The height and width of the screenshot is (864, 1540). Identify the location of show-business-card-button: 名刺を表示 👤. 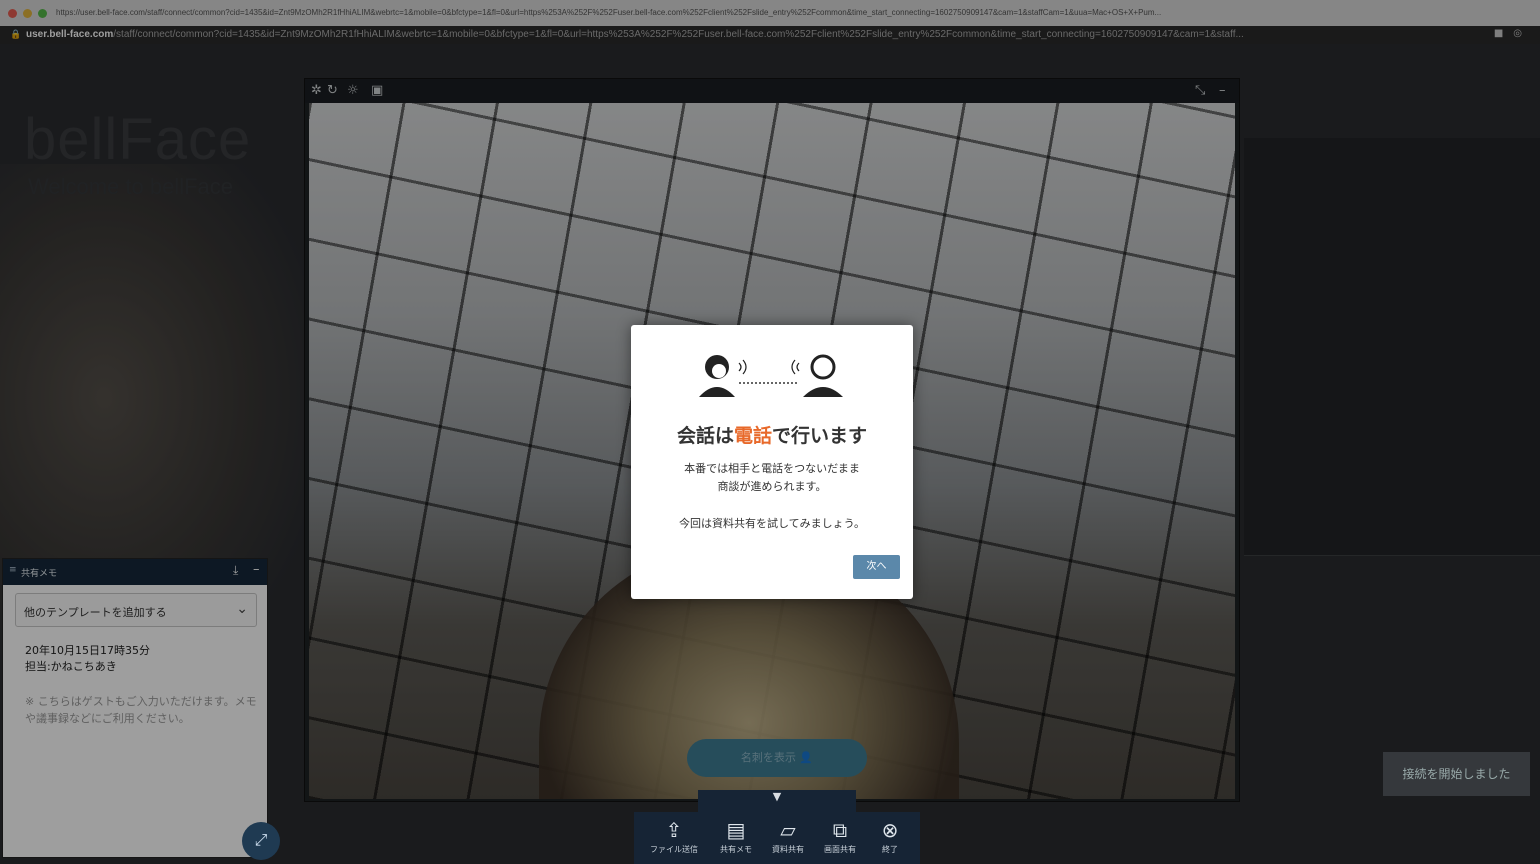
(777, 758).